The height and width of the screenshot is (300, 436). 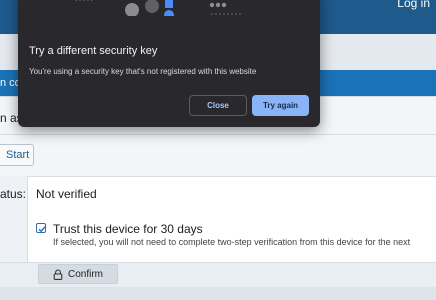 What do you see at coordinates (128, 229) in the screenshot?
I see `trust-device-label: Trust this device for 30 days` at bounding box center [128, 229].